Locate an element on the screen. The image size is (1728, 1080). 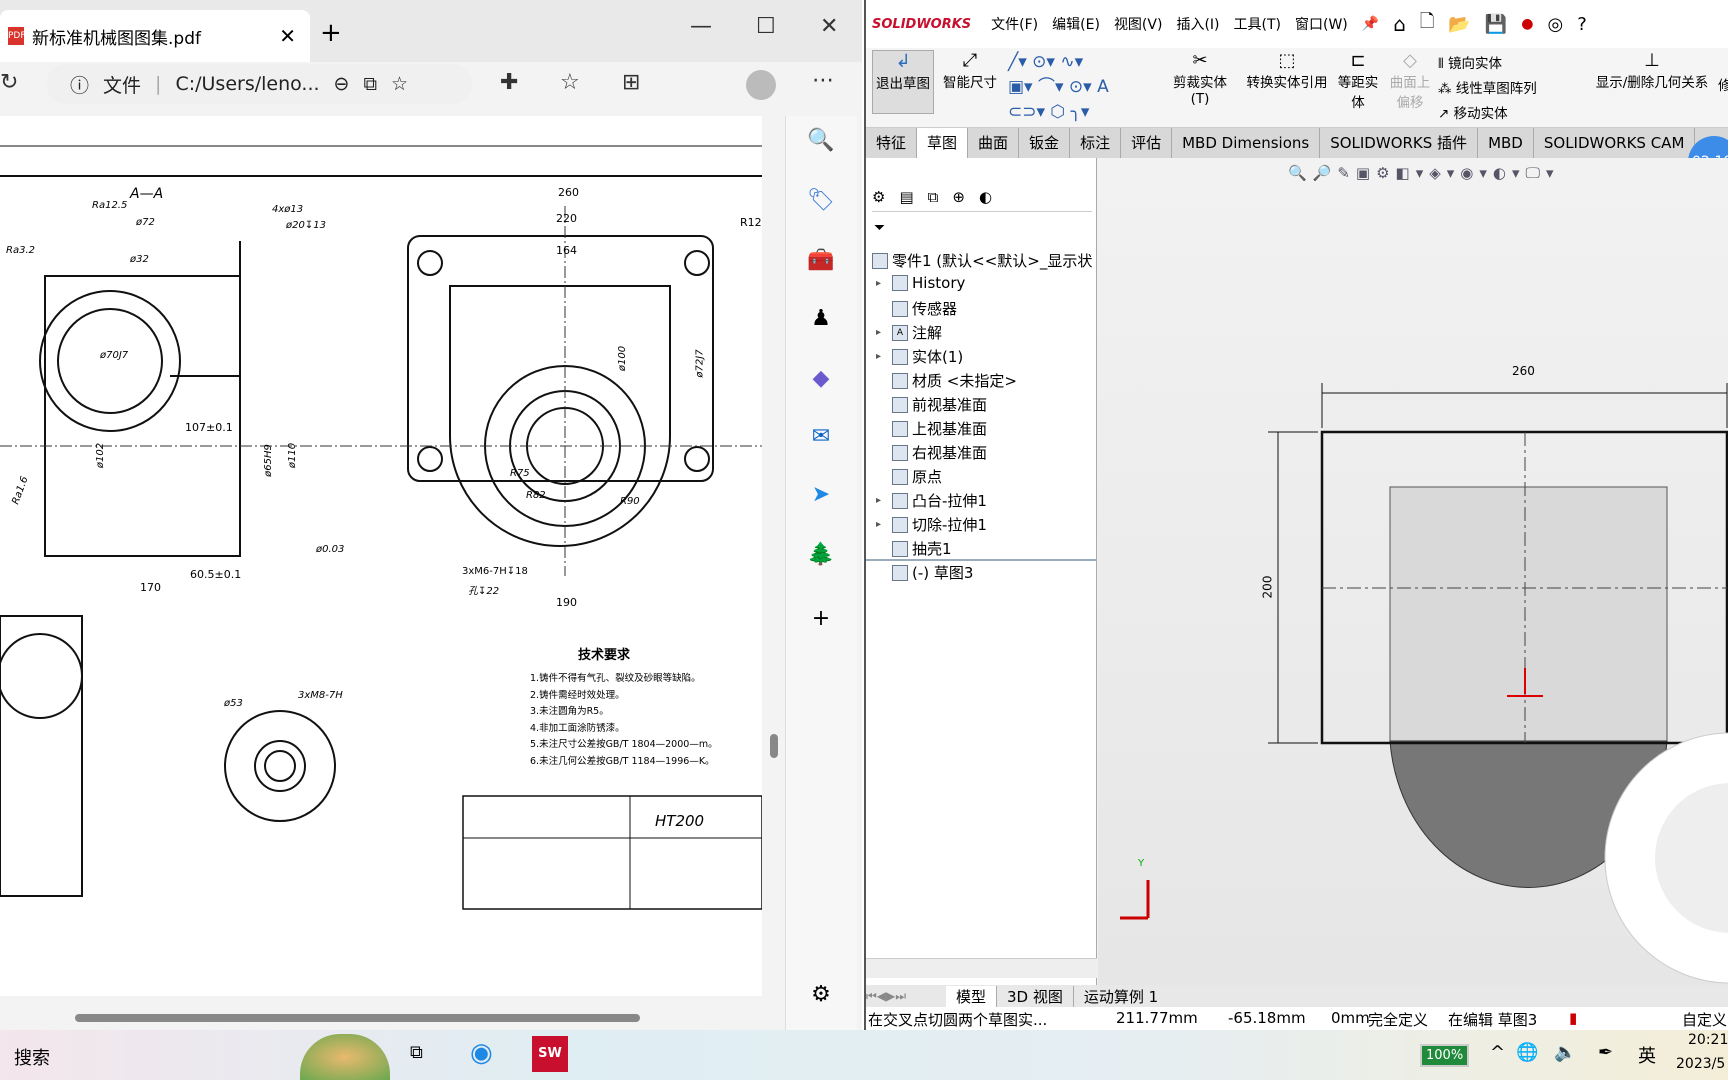
tree-item-origin: 原点 is located at coordinates (909, 476).